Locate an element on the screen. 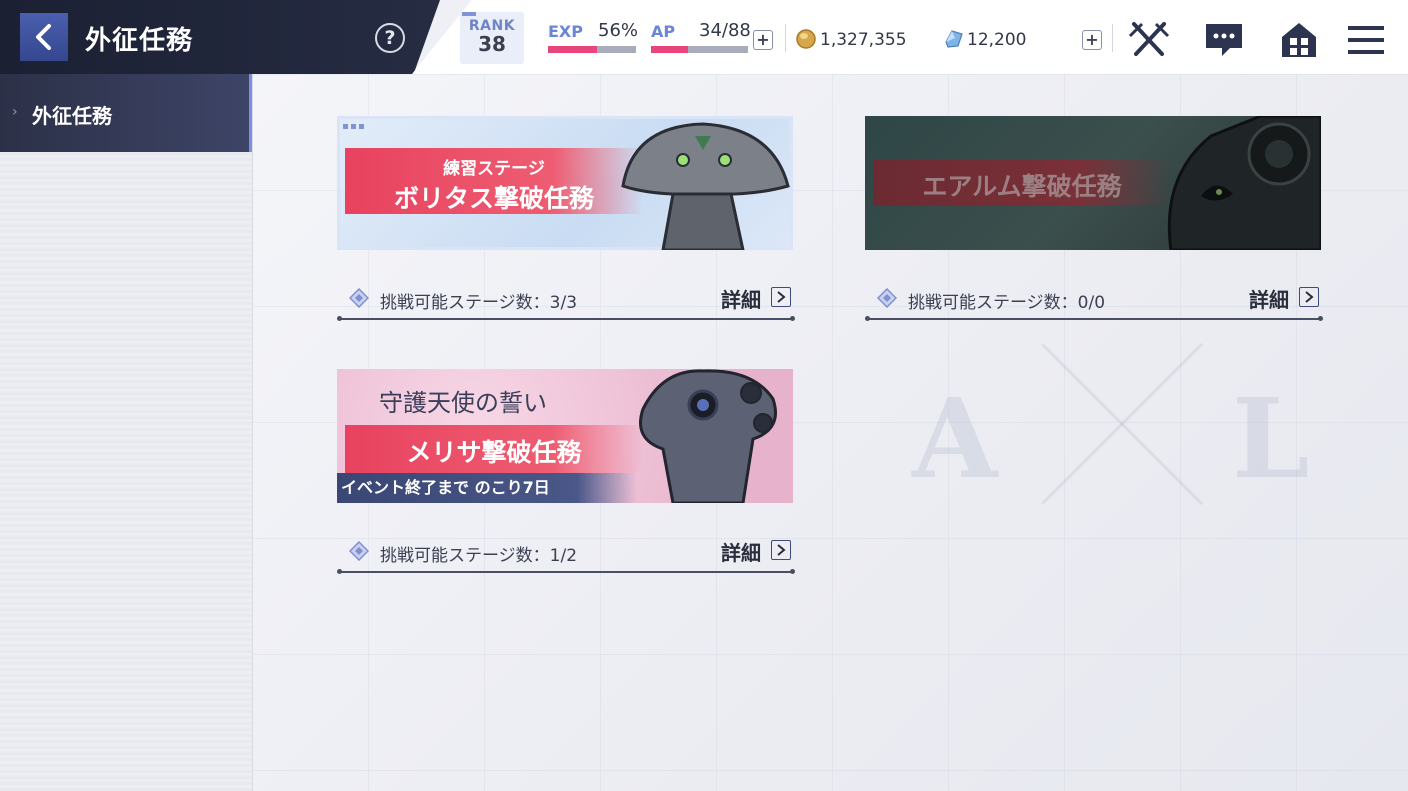 This screenshot has width=1408, height=791. bg-decor-cross is located at coordinates (1122, 424).